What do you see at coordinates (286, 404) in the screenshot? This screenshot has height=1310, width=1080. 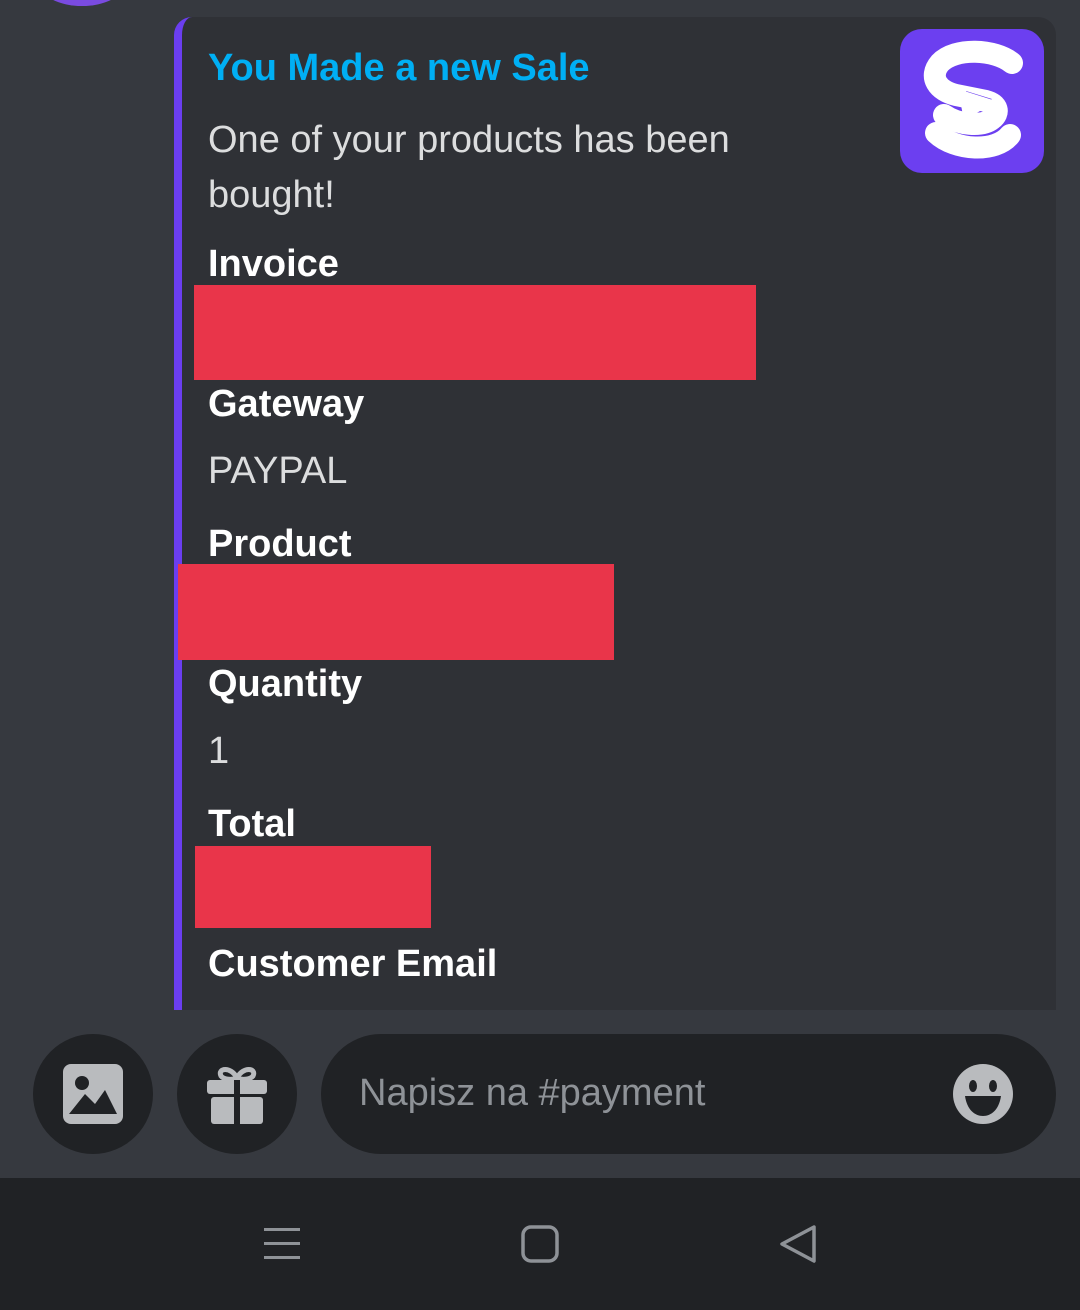 I see `field-name-gateway: Gateway` at bounding box center [286, 404].